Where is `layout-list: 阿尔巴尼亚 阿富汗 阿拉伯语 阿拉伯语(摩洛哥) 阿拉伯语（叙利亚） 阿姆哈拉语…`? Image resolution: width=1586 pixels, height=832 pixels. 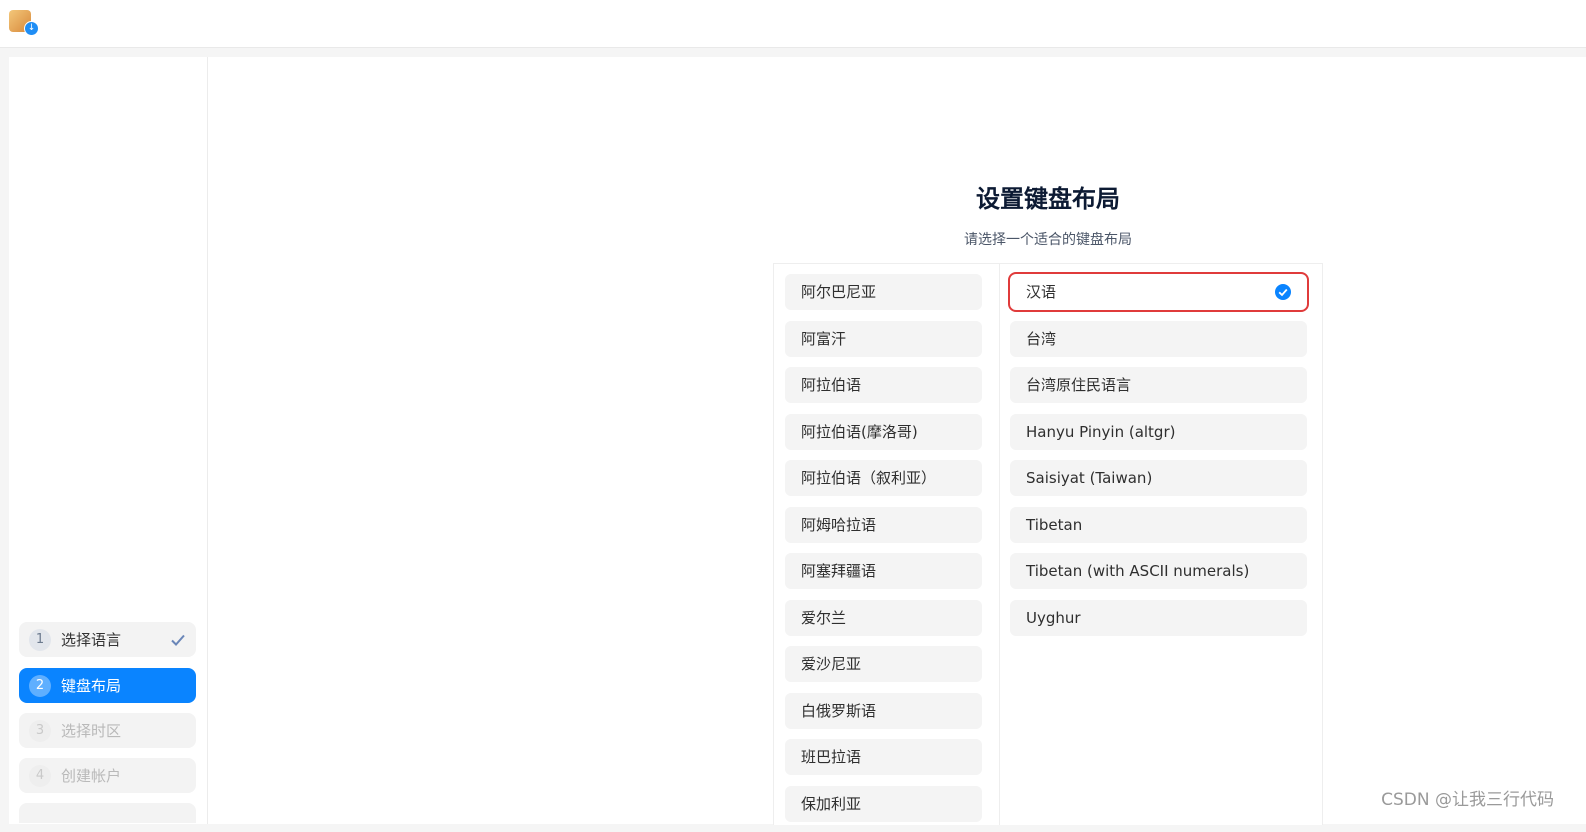
layout-list: 阿尔巴尼亚 阿富汗 阿拉伯语 阿拉伯语(摩洛哥) 阿拉伯语（叙利亚） 阿姆哈拉语… is located at coordinates (883, 553).